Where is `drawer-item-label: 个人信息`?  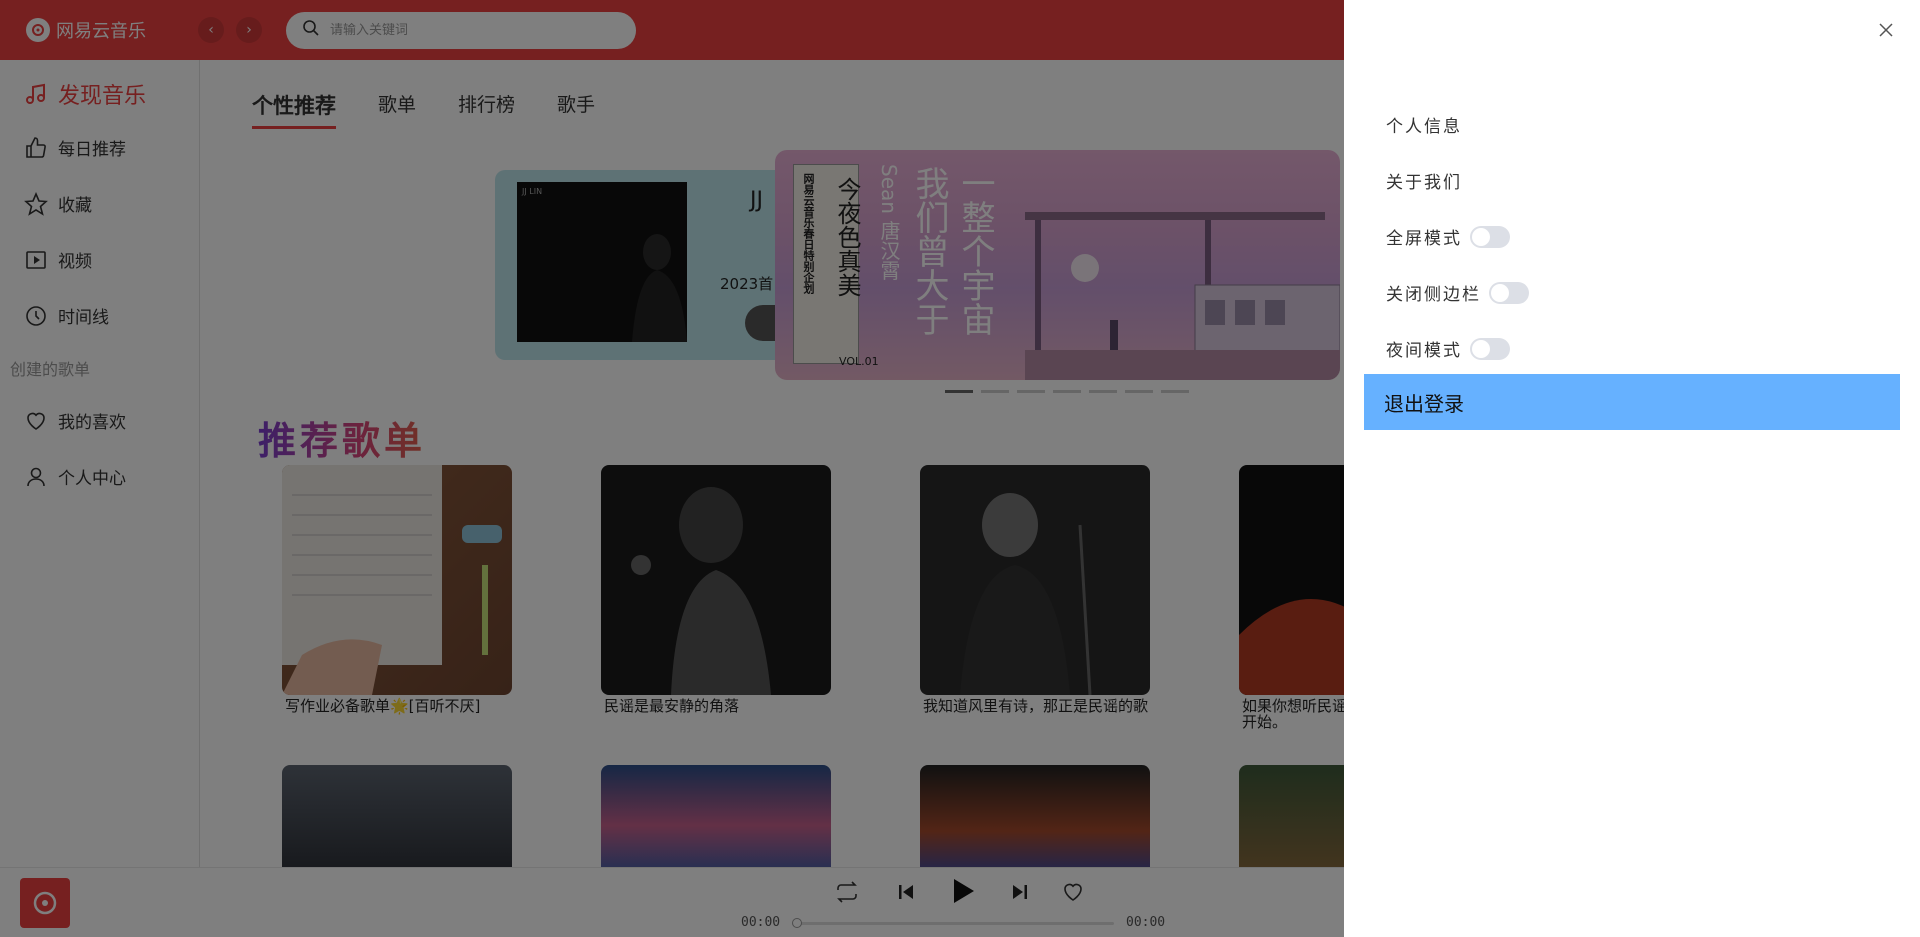 drawer-item-label: 个人信息 is located at coordinates (1424, 127).